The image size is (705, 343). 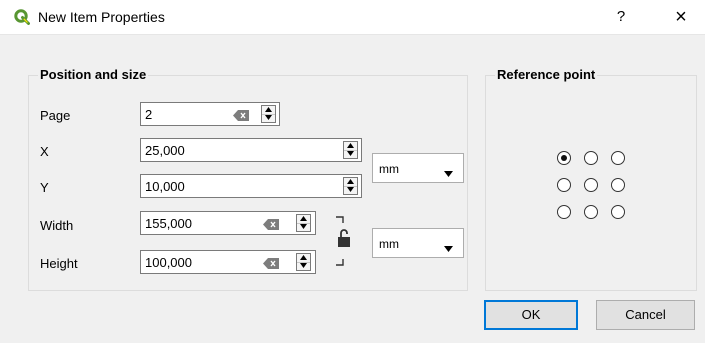 I want to click on x-value: 25,000, so click(x=165, y=150).